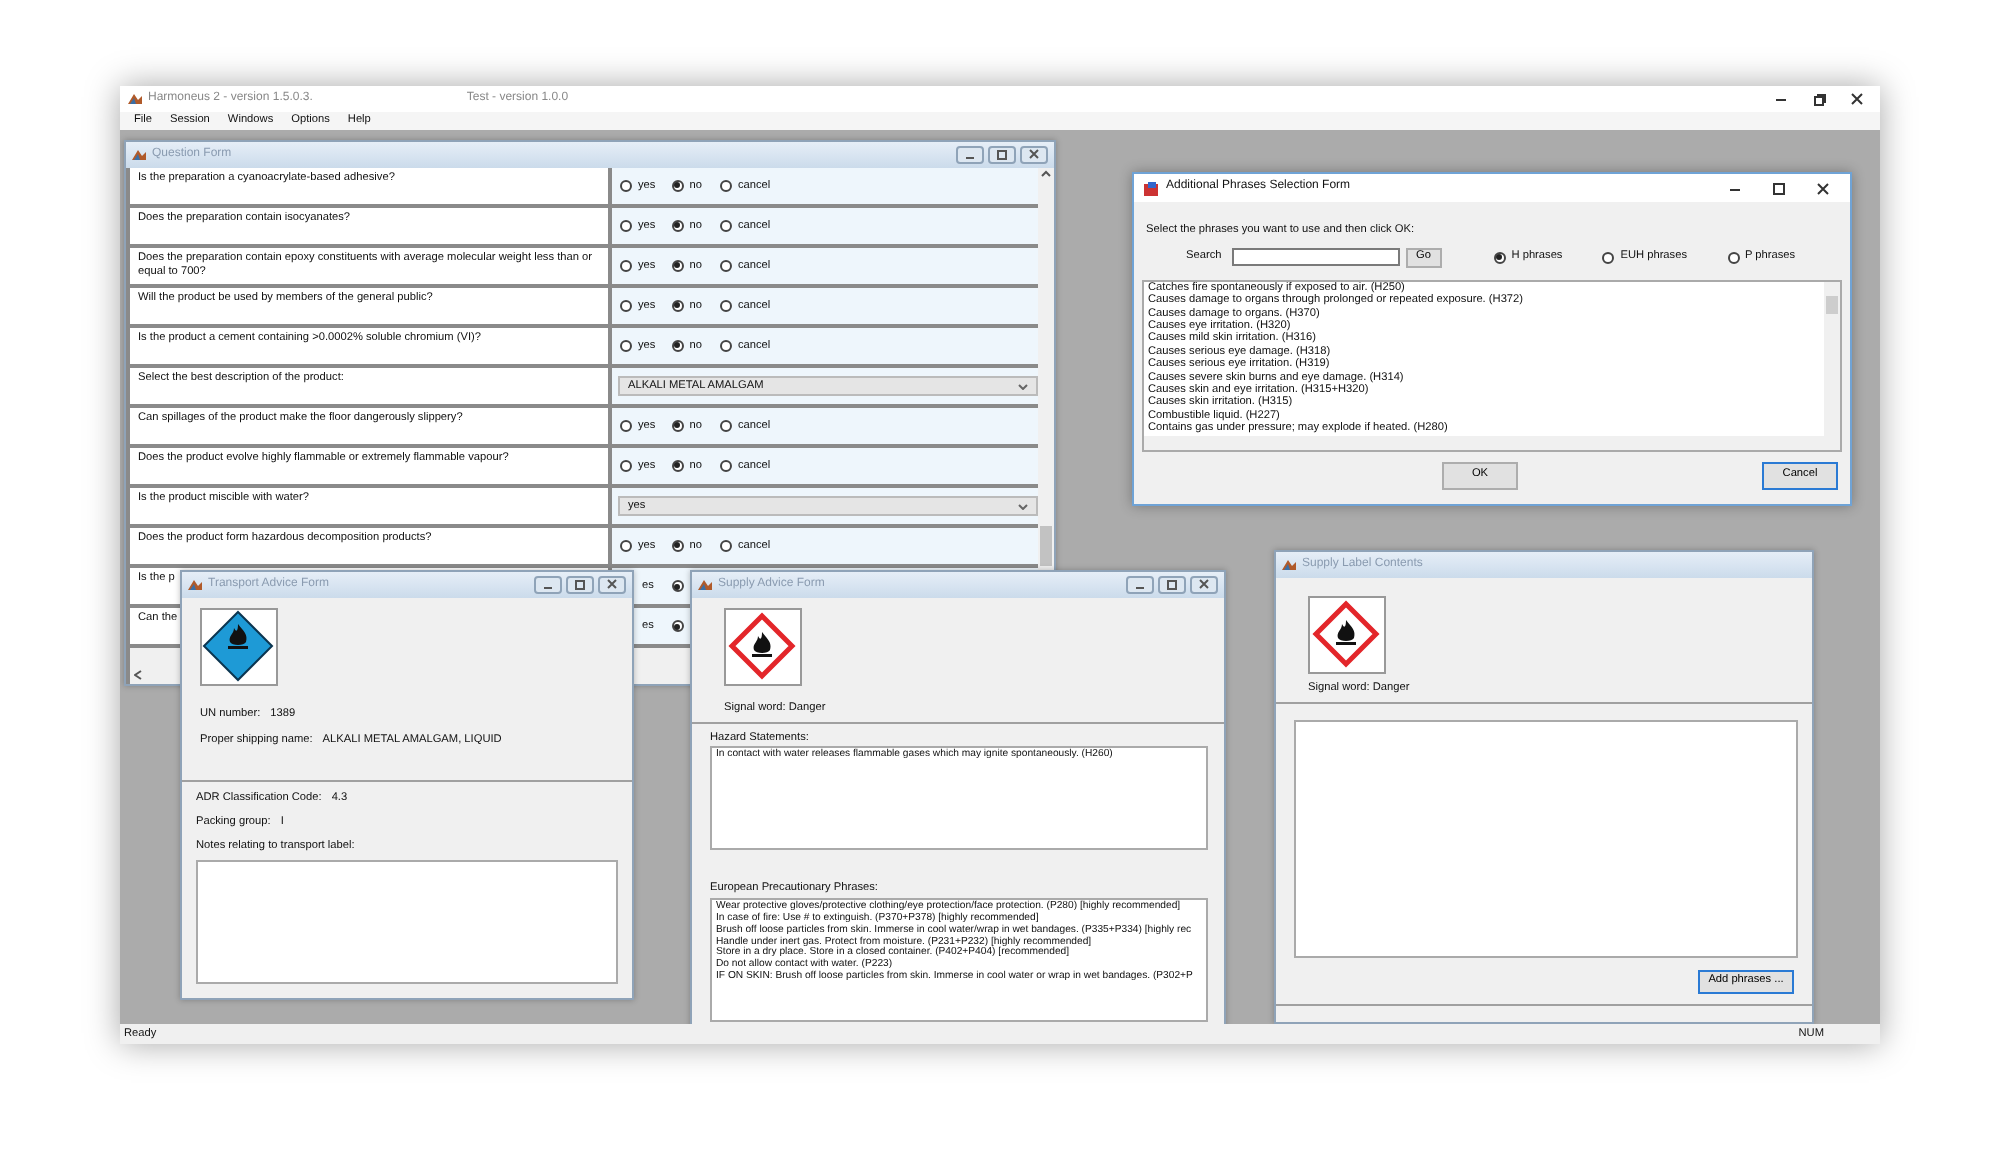 The width and height of the screenshot is (2000, 1174). Describe the element at coordinates (1484, 442) in the screenshot. I see `horizontal-scrollbar` at that location.